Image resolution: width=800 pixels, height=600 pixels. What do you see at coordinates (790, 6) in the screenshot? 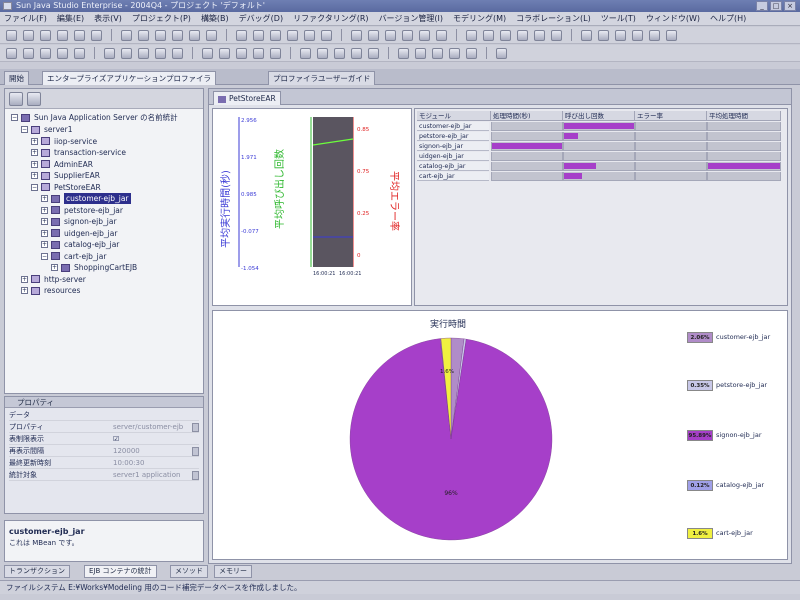
I see `close-button: ×` at bounding box center [790, 6].